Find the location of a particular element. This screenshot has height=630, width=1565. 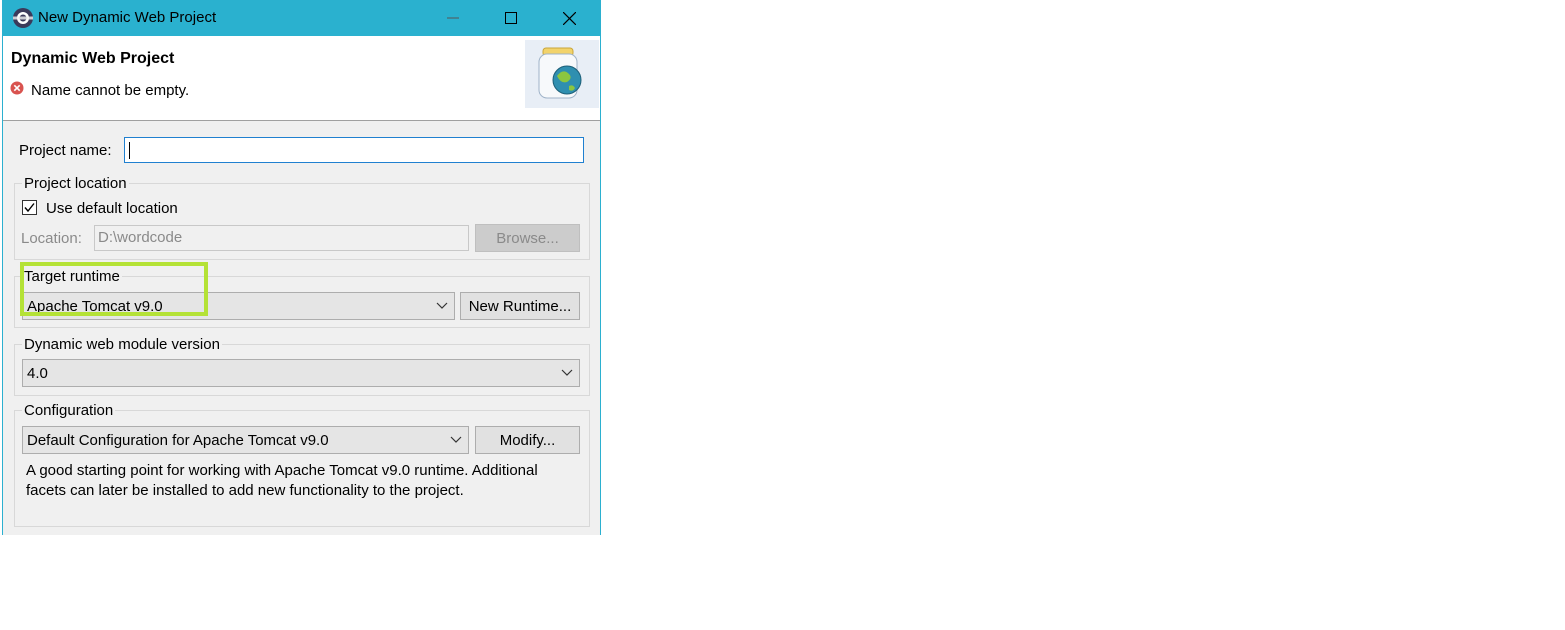

use-default-location-checkbox is located at coordinates (29, 207).